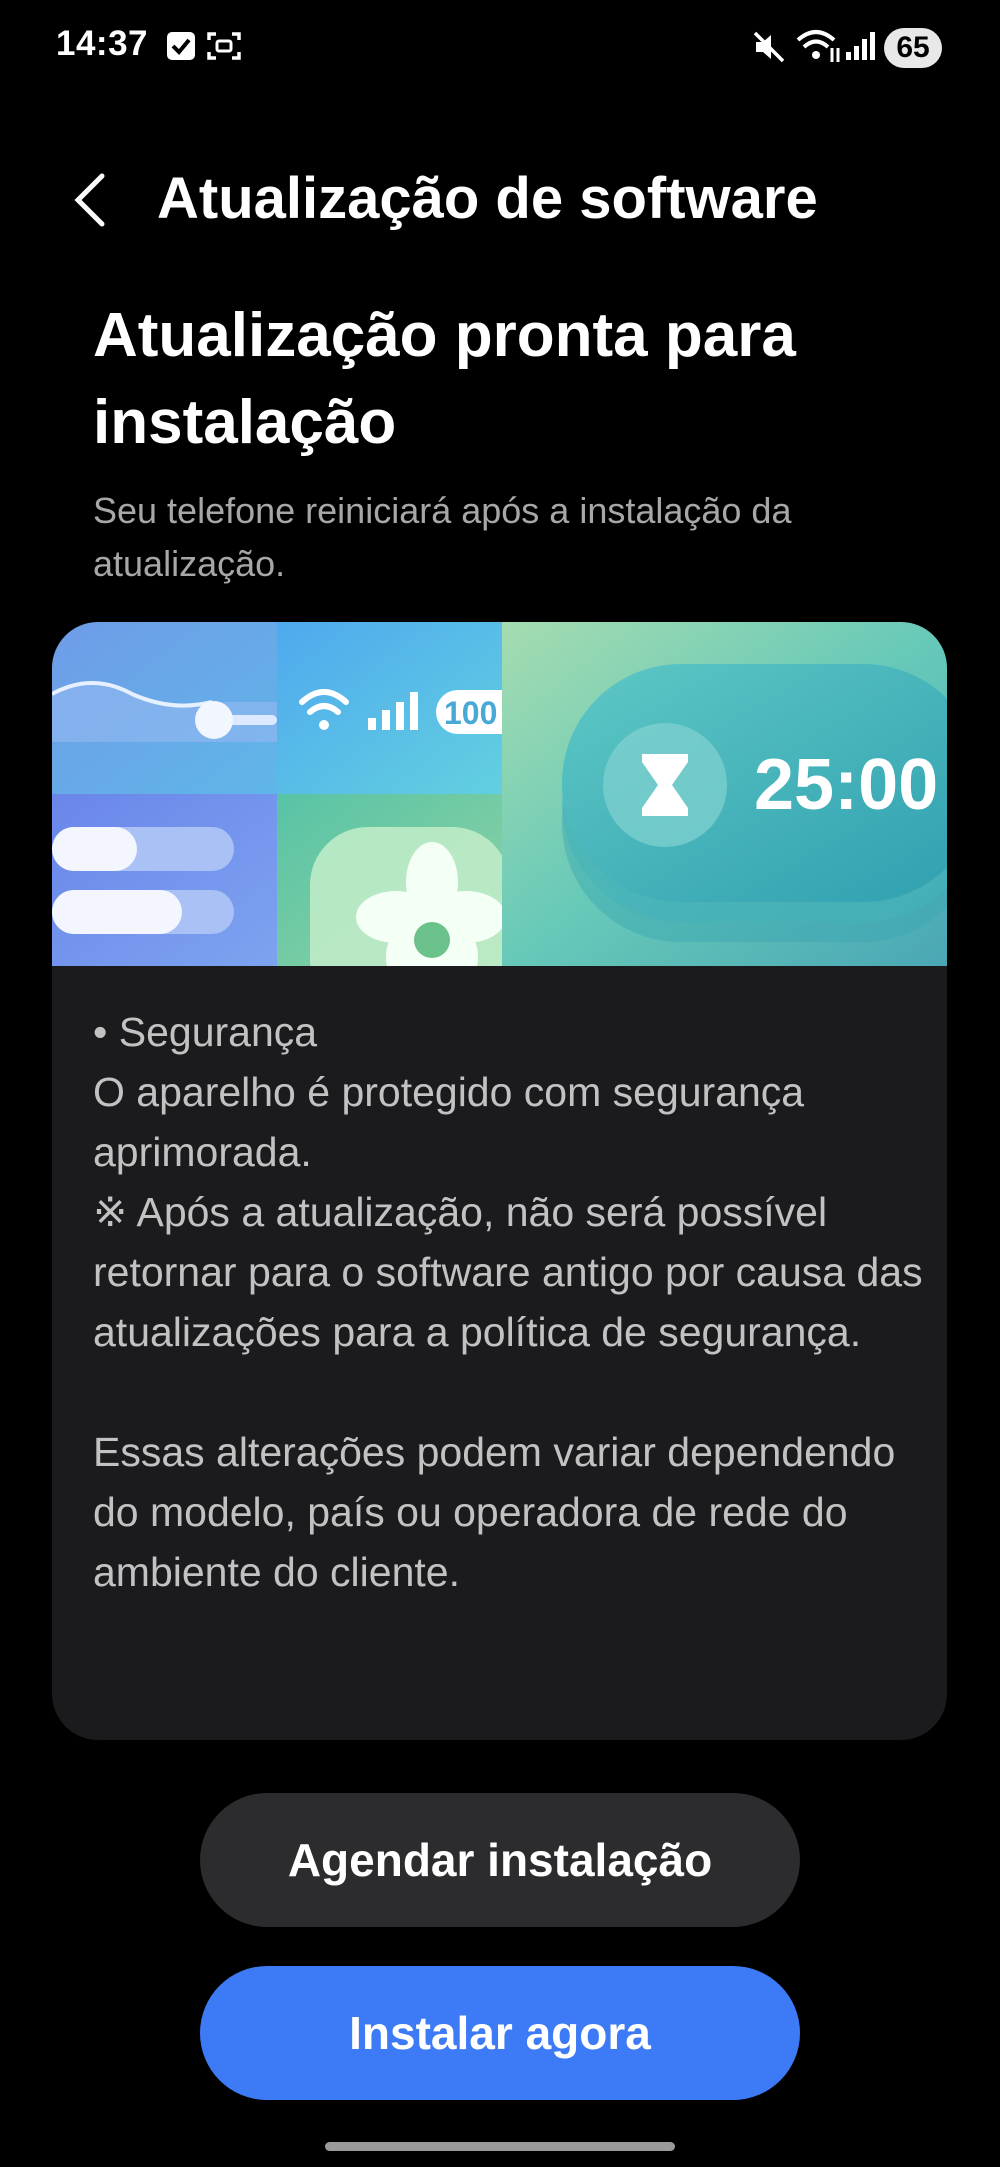 This screenshot has height=2167, width=1000. What do you see at coordinates (769, 47) in the screenshot?
I see `mute-icon` at bounding box center [769, 47].